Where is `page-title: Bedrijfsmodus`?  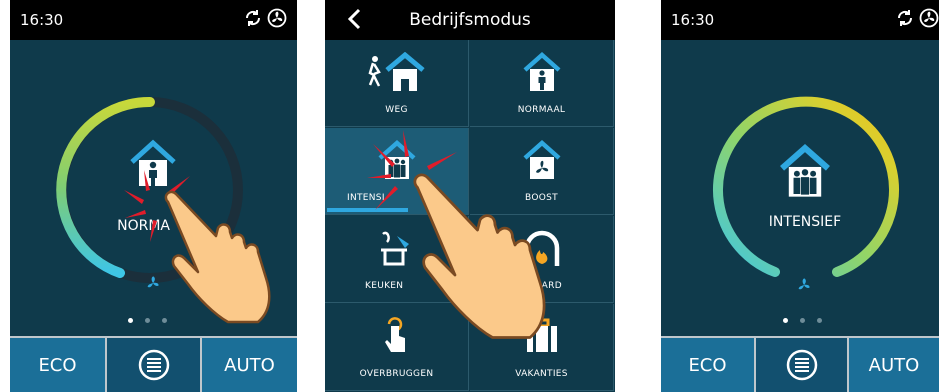
page-title: Bedrijfsmodus is located at coordinates (470, 20).